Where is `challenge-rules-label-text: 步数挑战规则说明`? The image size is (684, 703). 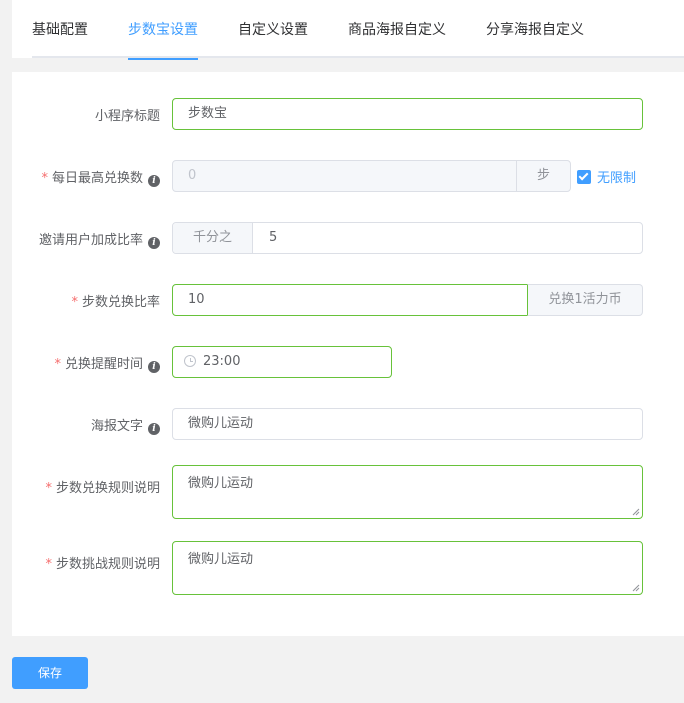
challenge-rules-label-text: 步数挑战规则说明 is located at coordinates (107, 564).